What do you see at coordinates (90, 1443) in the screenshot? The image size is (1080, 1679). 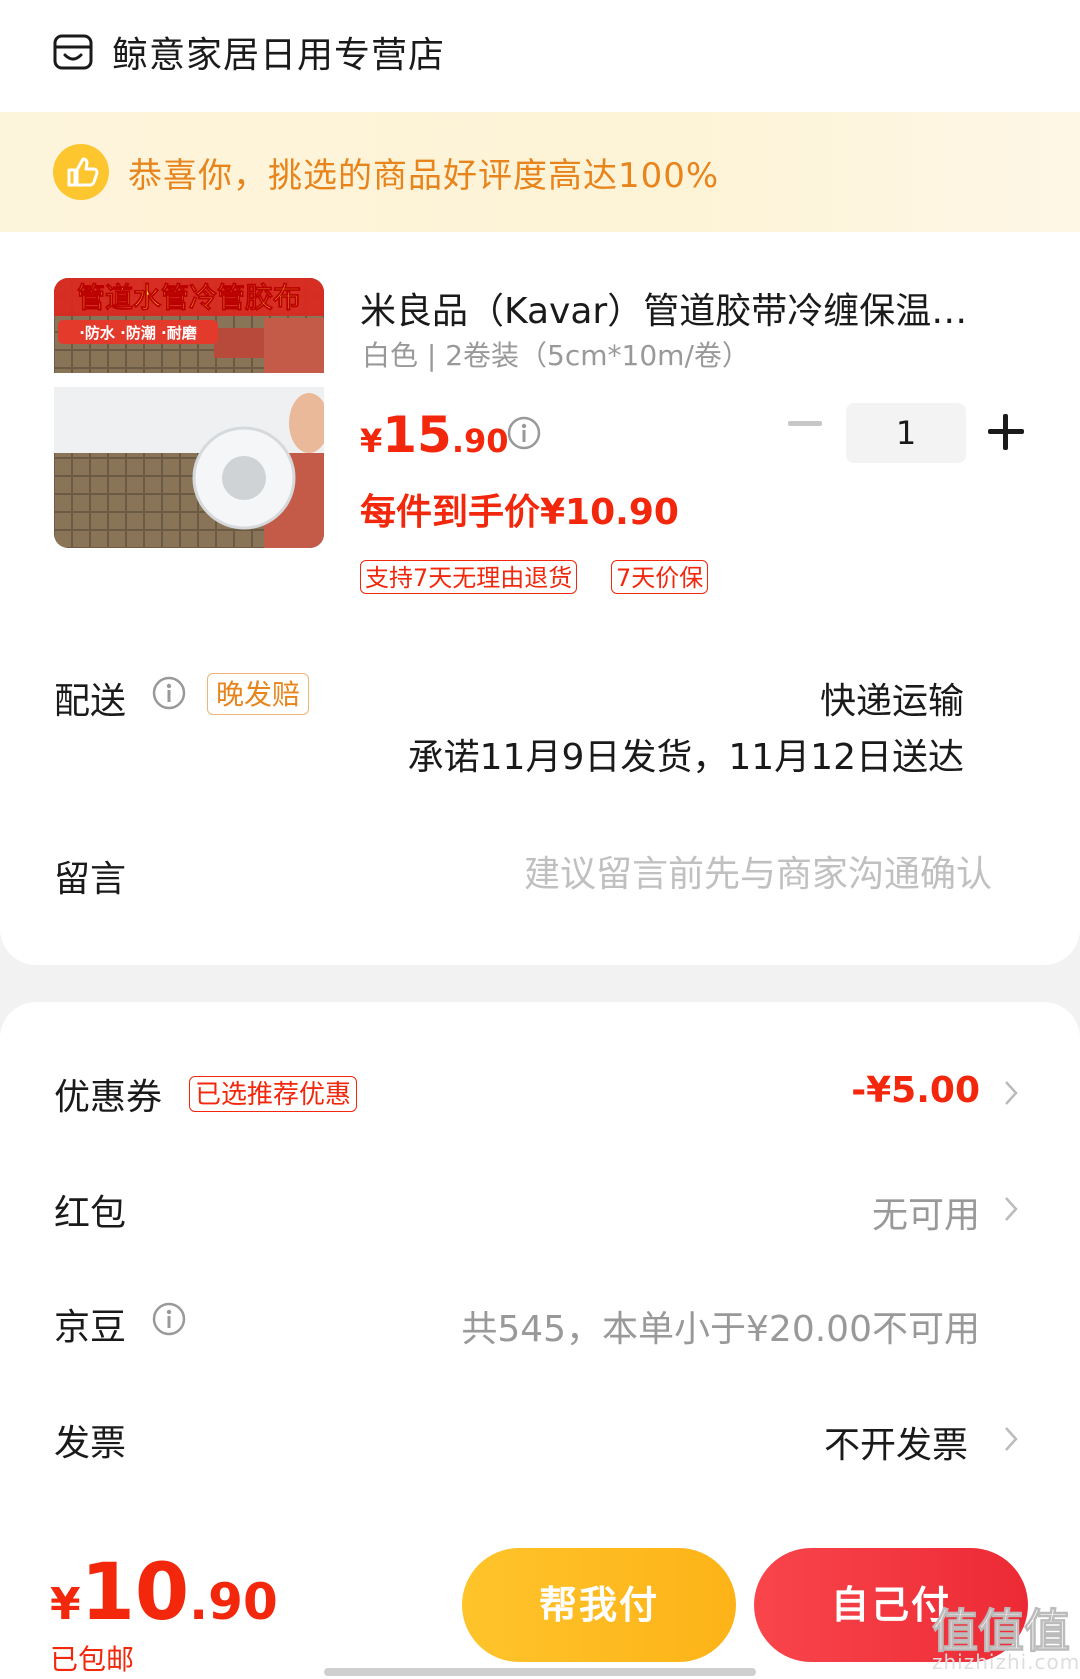 I see `invoice-label: 发票` at bounding box center [90, 1443].